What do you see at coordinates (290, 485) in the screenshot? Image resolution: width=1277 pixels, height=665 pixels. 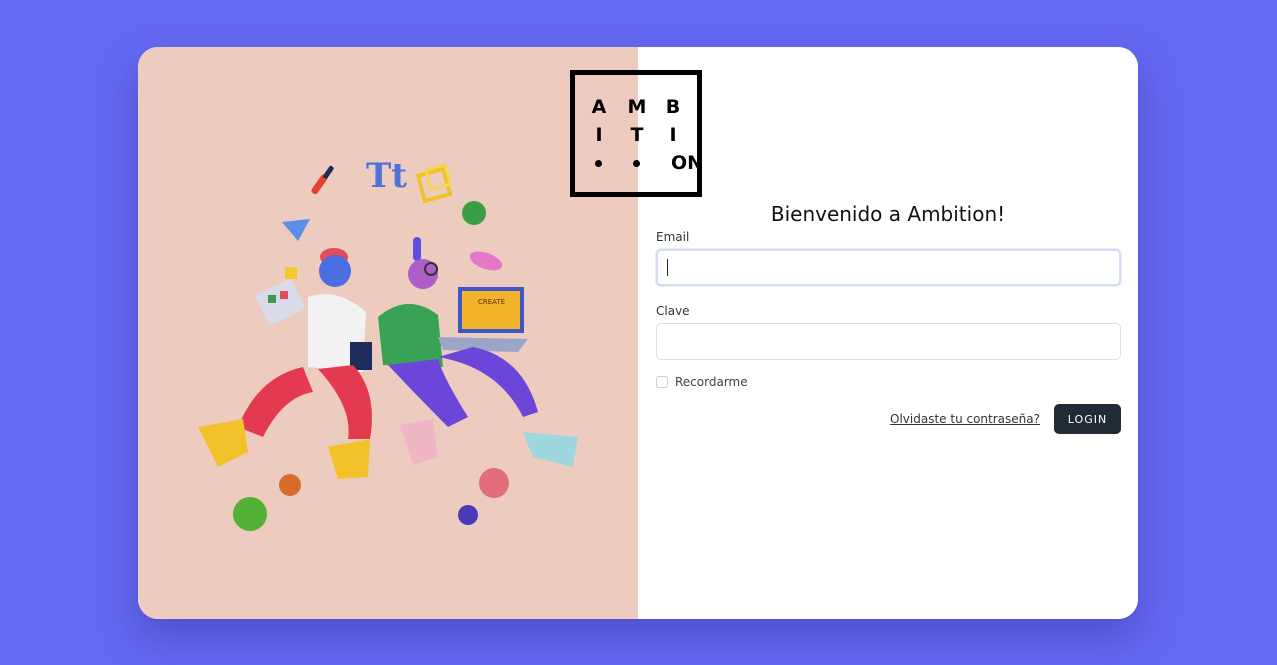 I see `orange-ball-icon` at bounding box center [290, 485].